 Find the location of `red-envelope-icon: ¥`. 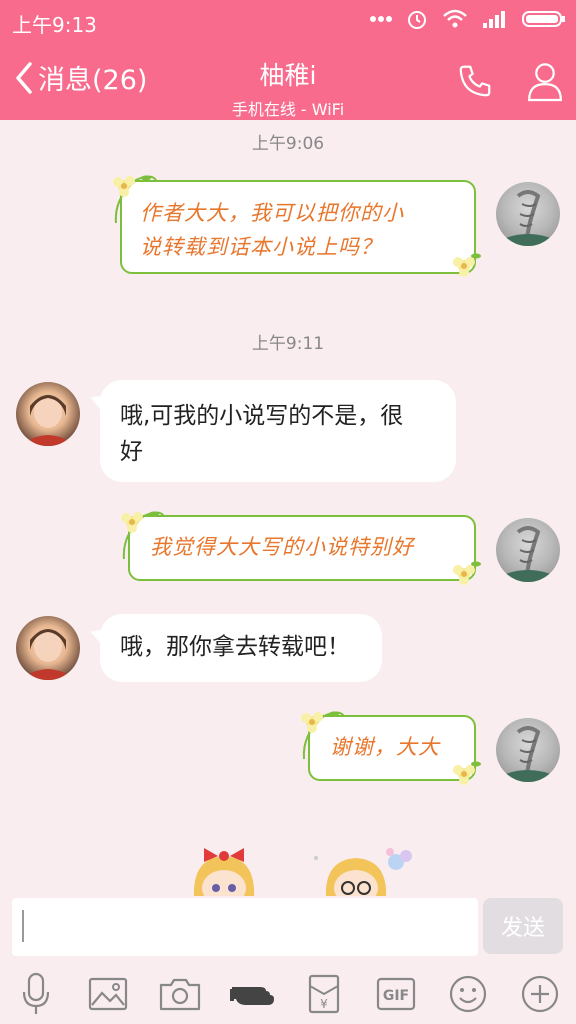

red-envelope-icon: ¥ is located at coordinates (324, 994).